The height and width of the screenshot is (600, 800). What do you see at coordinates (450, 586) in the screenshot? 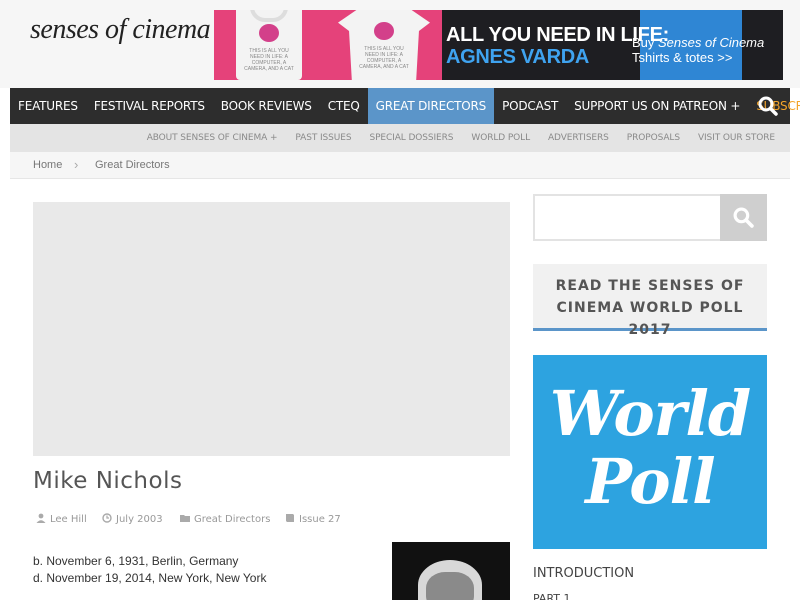
I see `portrait-face` at bounding box center [450, 586].